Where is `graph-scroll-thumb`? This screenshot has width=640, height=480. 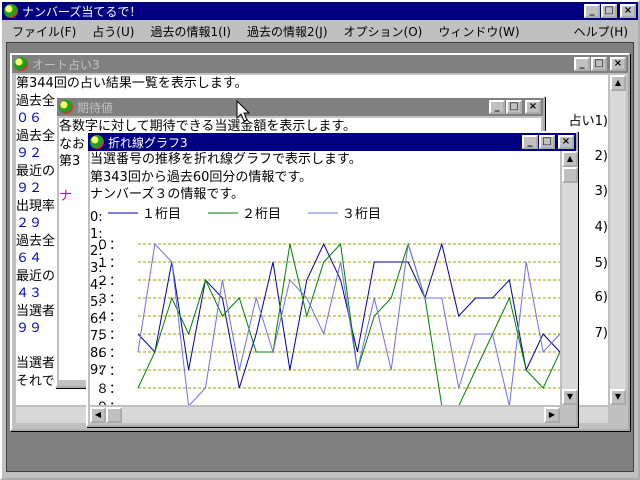 graph-scroll-thumb is located at coordinates (570, 175).